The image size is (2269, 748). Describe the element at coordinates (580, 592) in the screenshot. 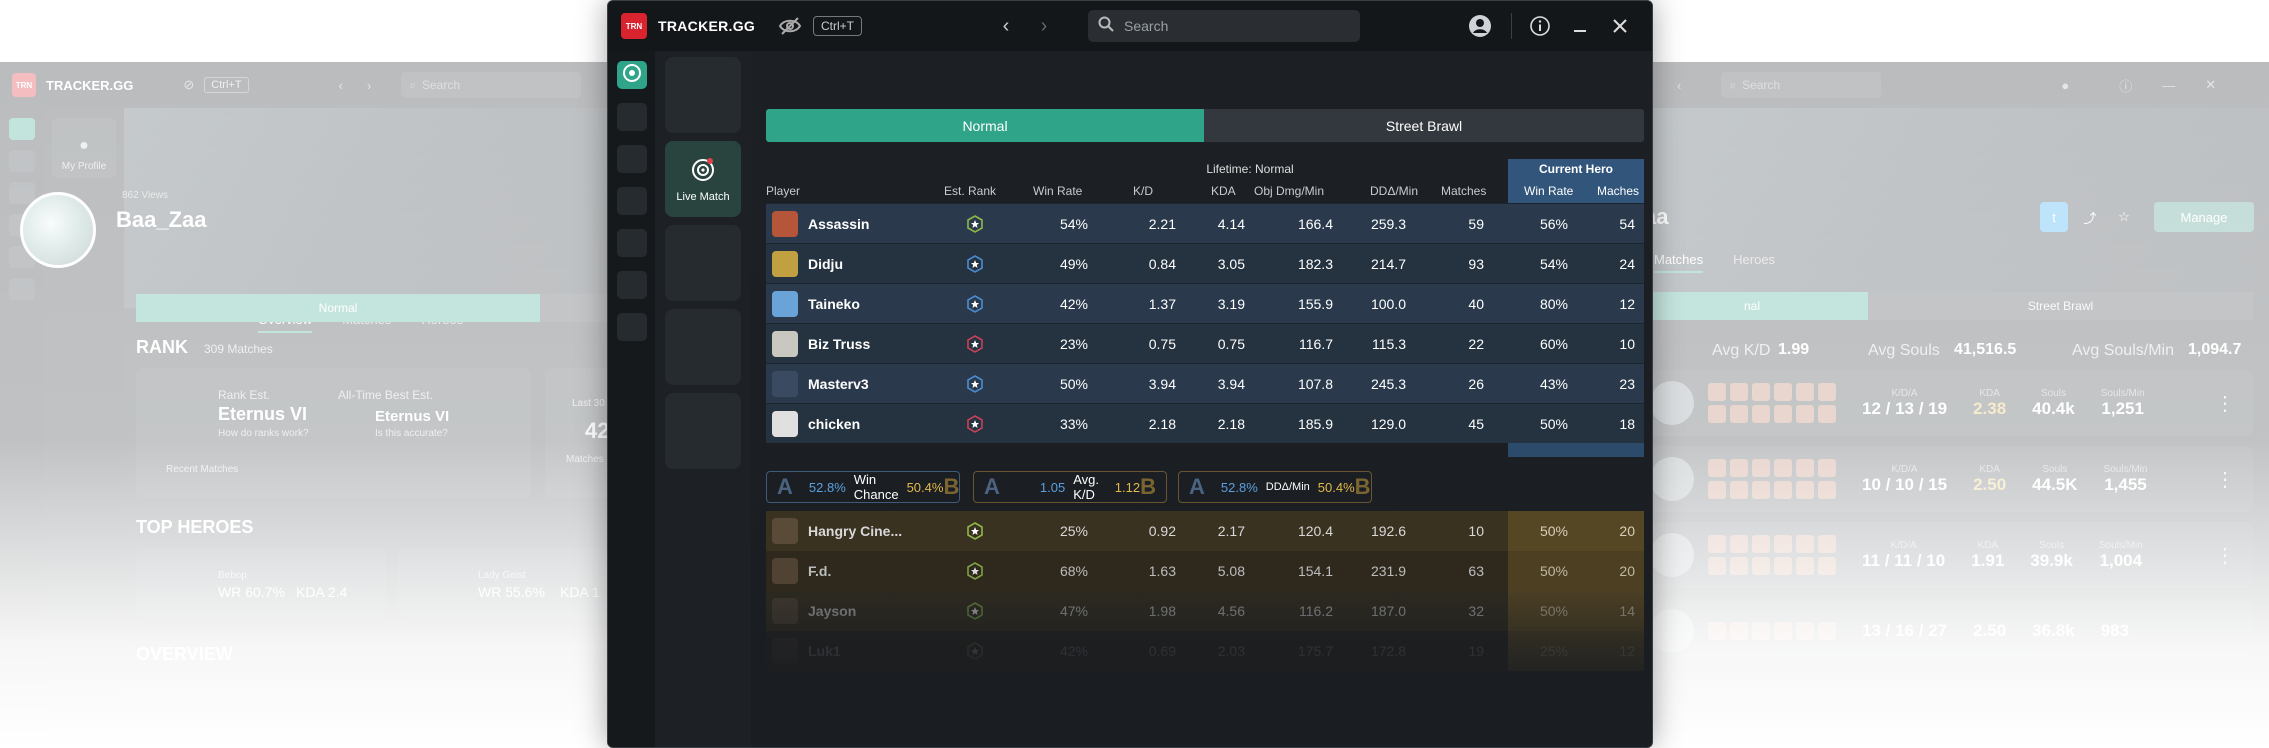

I see `bg-hero2-kda: KDA 1` at that location.